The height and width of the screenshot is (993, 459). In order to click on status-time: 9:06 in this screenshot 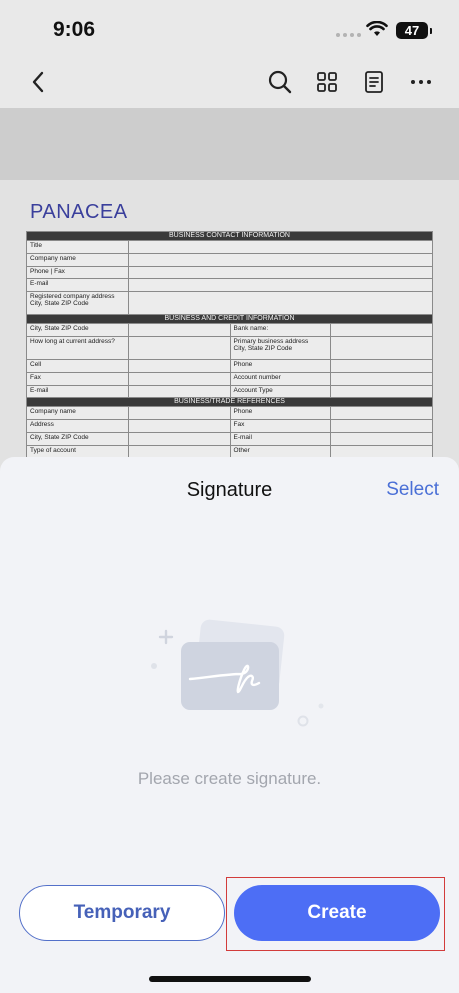, I will do `click(74, 29)`.